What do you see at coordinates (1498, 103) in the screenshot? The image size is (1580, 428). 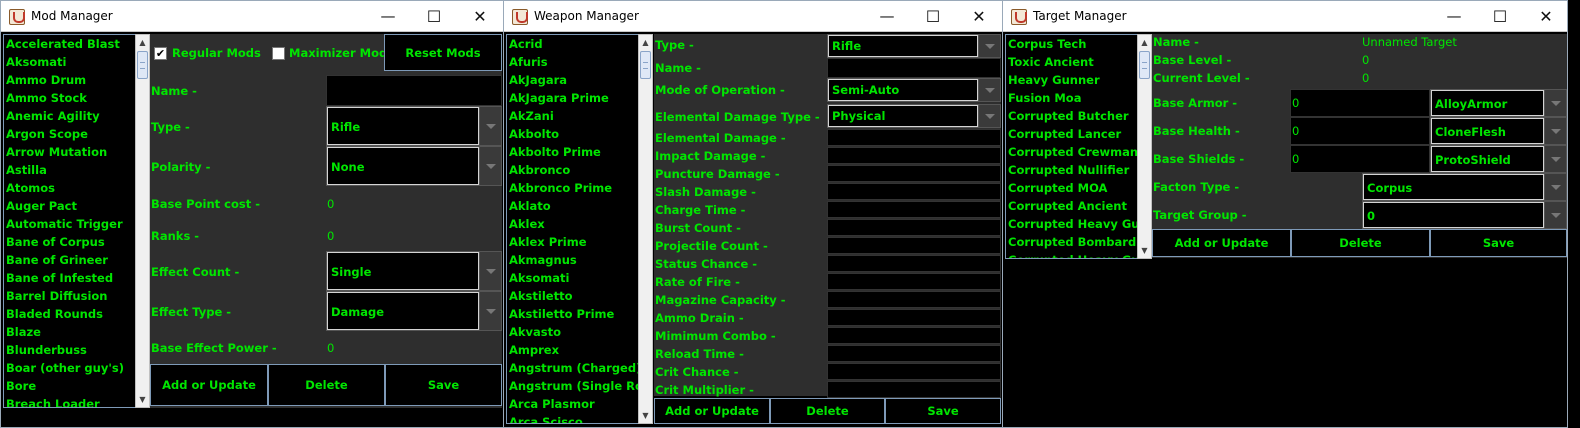 I see `armor-type-select: AlloyArmor` at bounding box center [1498, 103].